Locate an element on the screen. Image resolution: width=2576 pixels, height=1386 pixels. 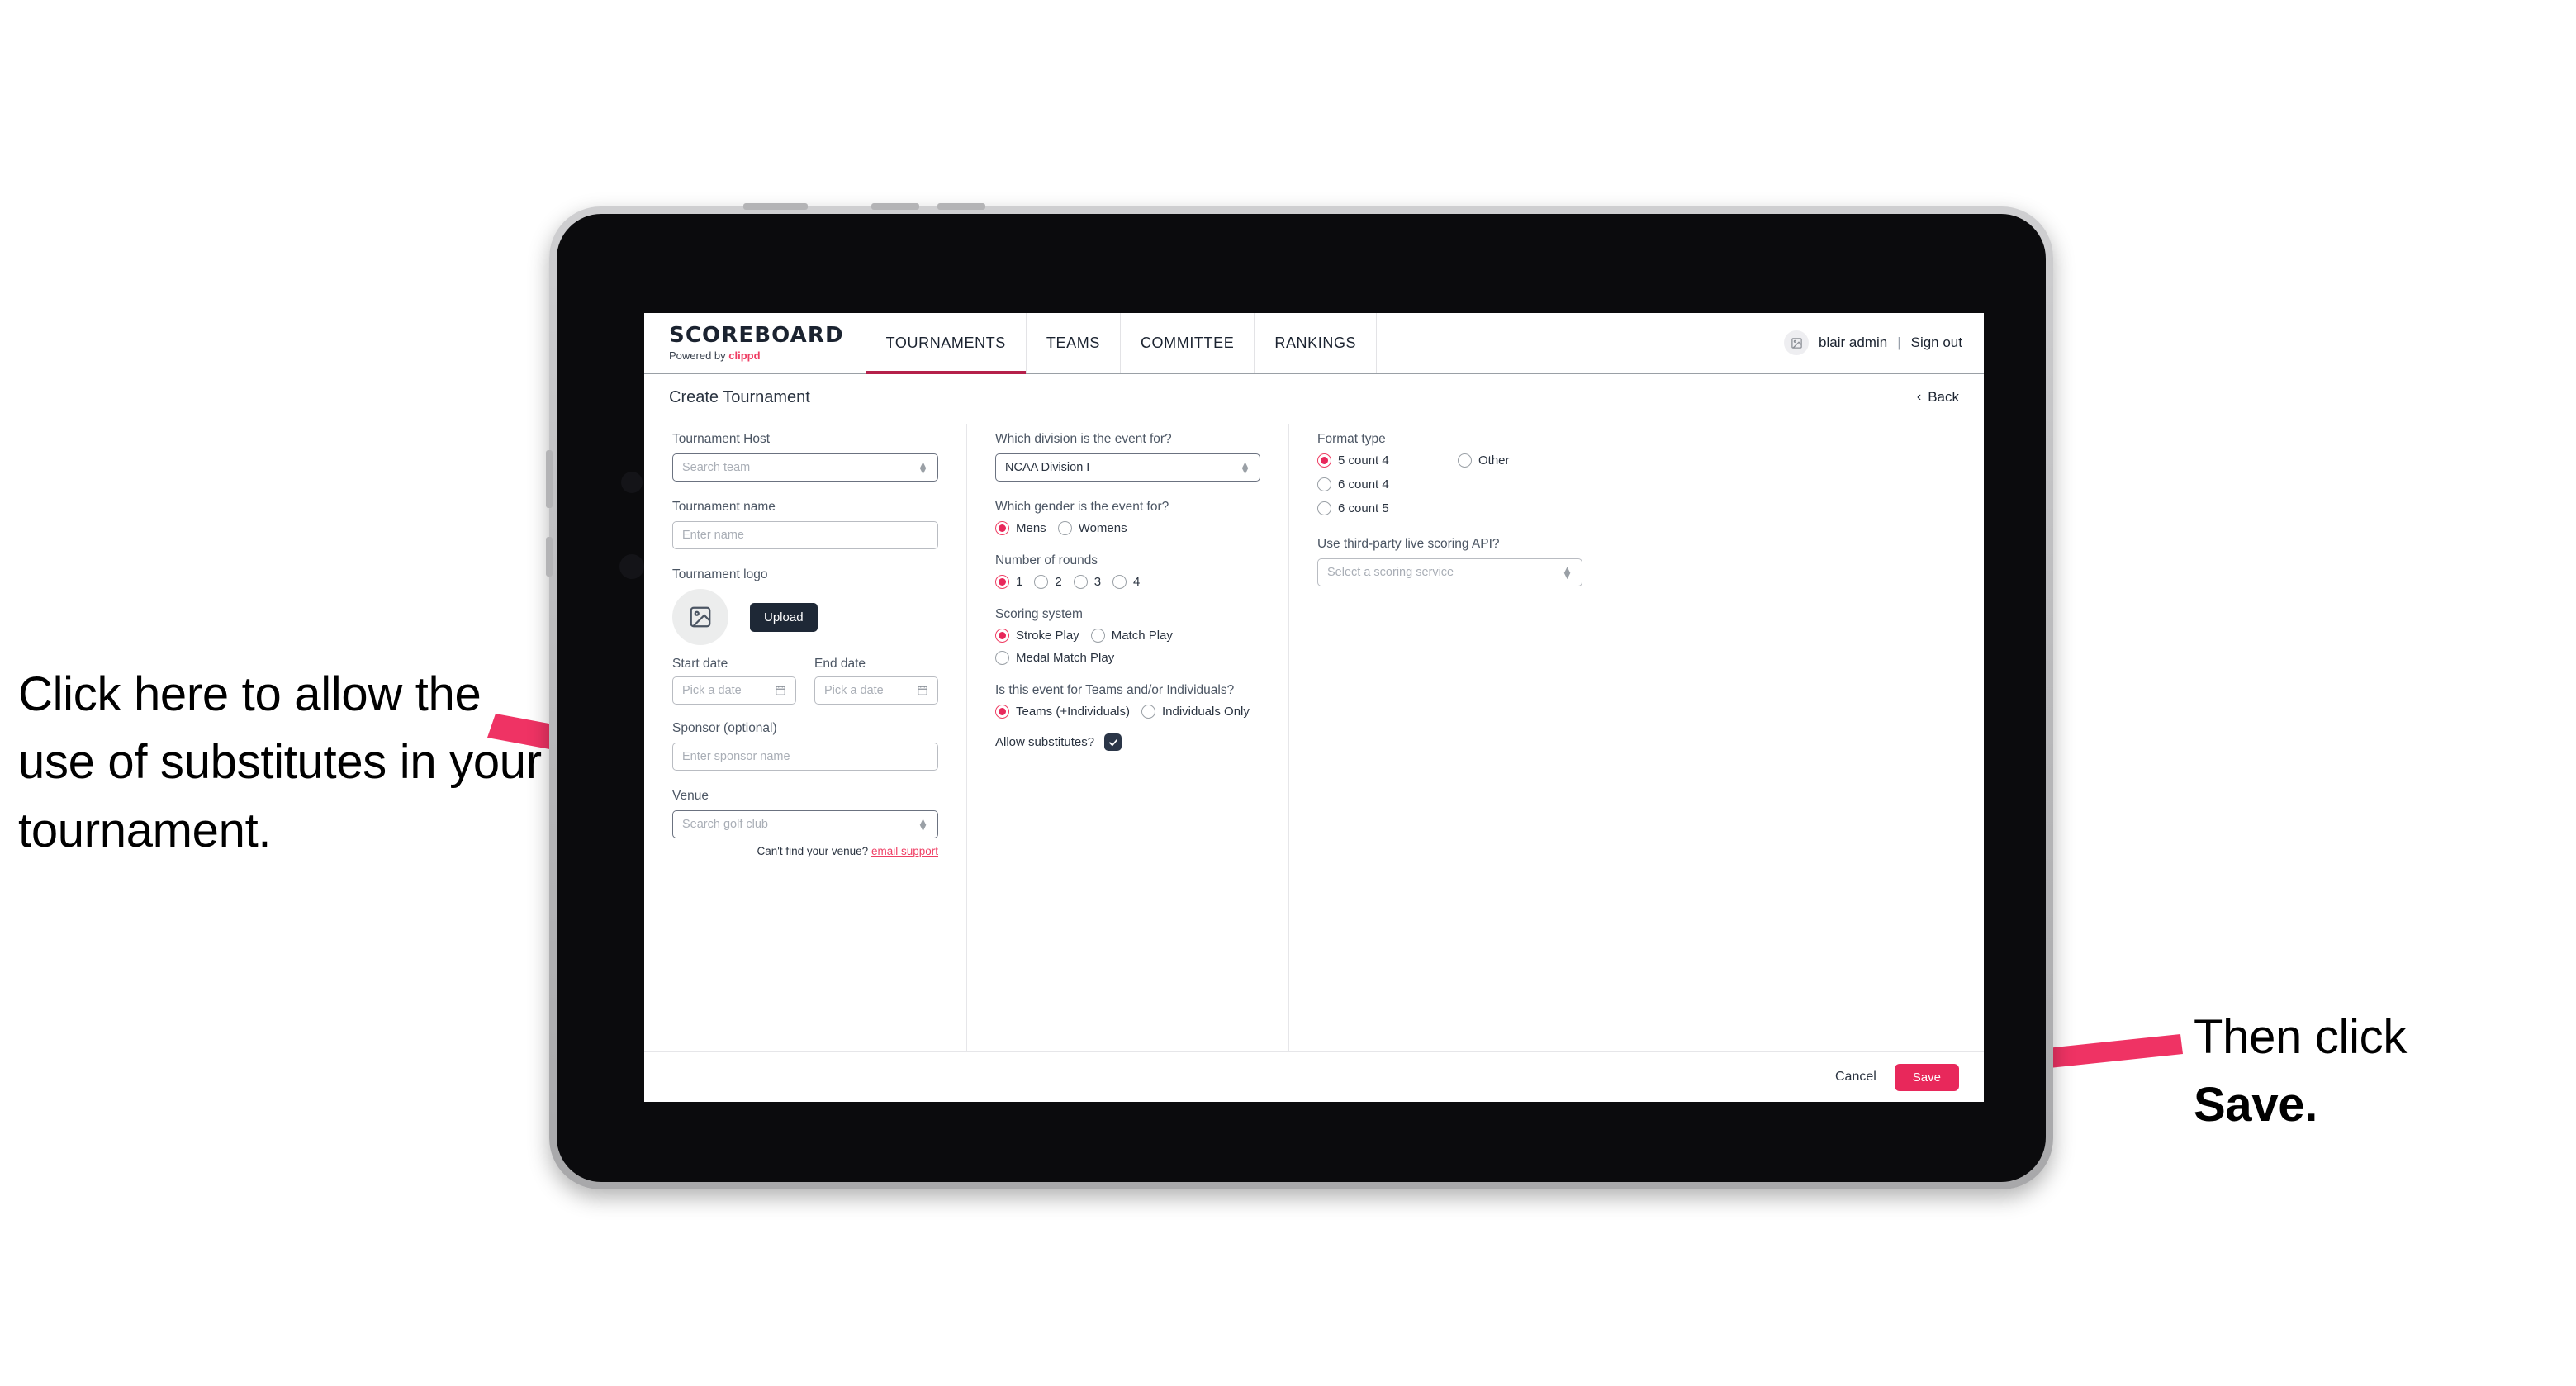
radio-format-6count4: 6 count 4 is located at coordinates (1379, 484).